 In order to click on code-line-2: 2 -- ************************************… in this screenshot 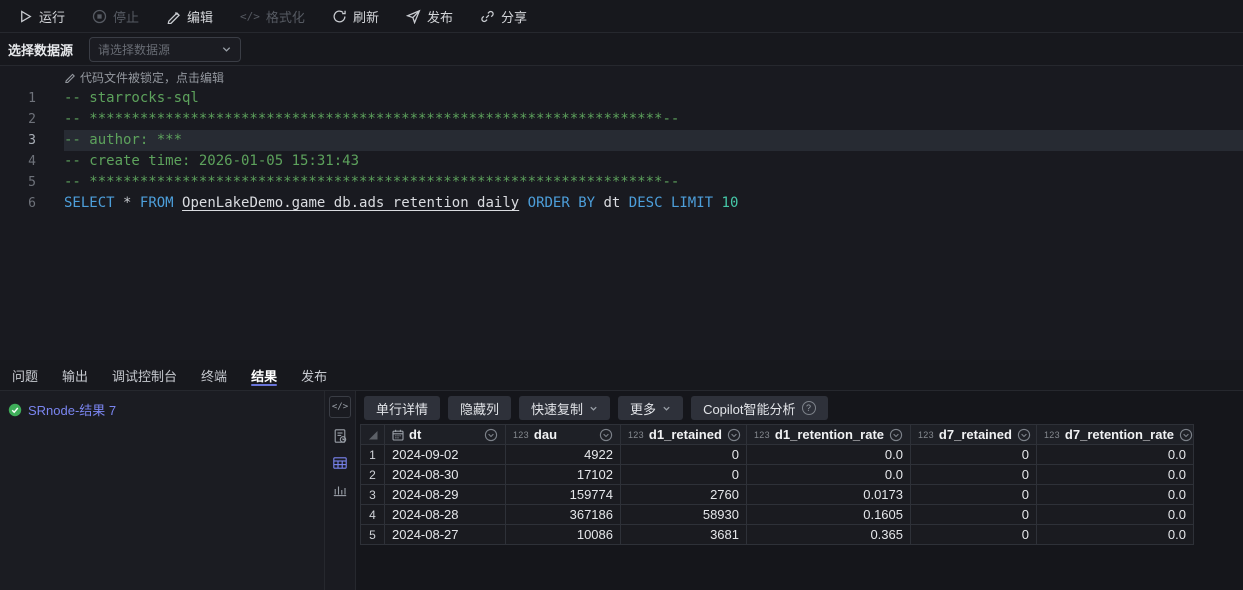, I will do `click(621, 119)`.